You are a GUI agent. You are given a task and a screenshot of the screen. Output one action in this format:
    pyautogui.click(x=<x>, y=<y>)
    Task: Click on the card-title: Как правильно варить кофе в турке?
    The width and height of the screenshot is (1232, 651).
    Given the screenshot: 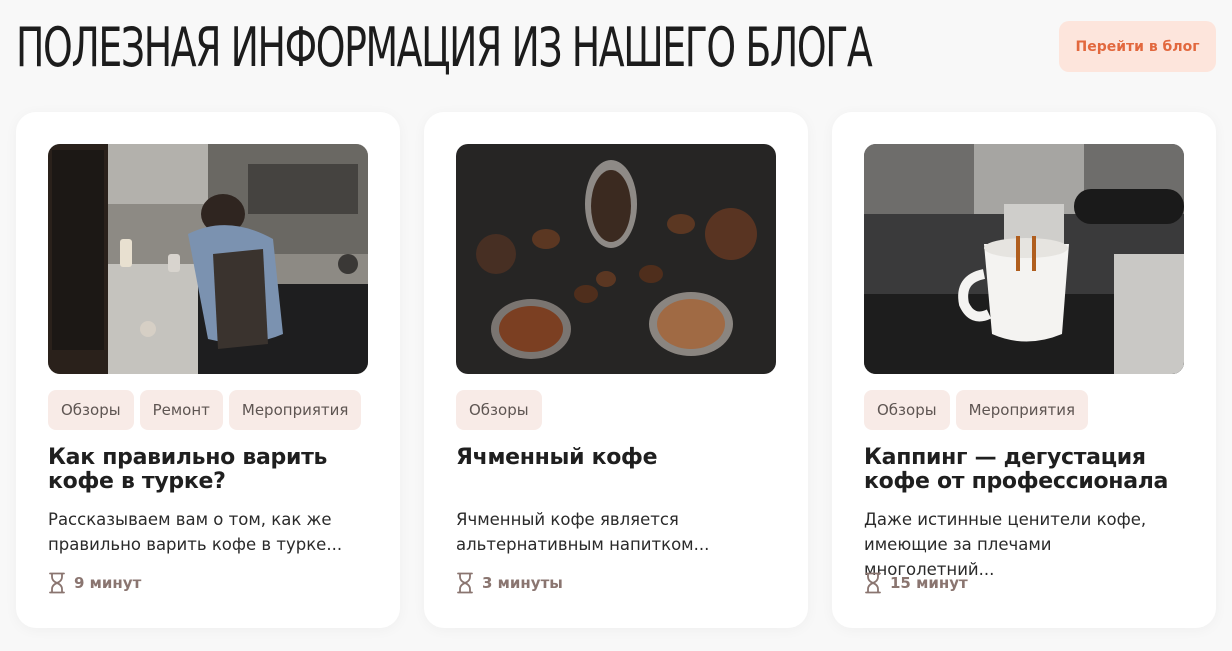 What is the action you would take?
    pyautogui.click(x=208, y=470)
    